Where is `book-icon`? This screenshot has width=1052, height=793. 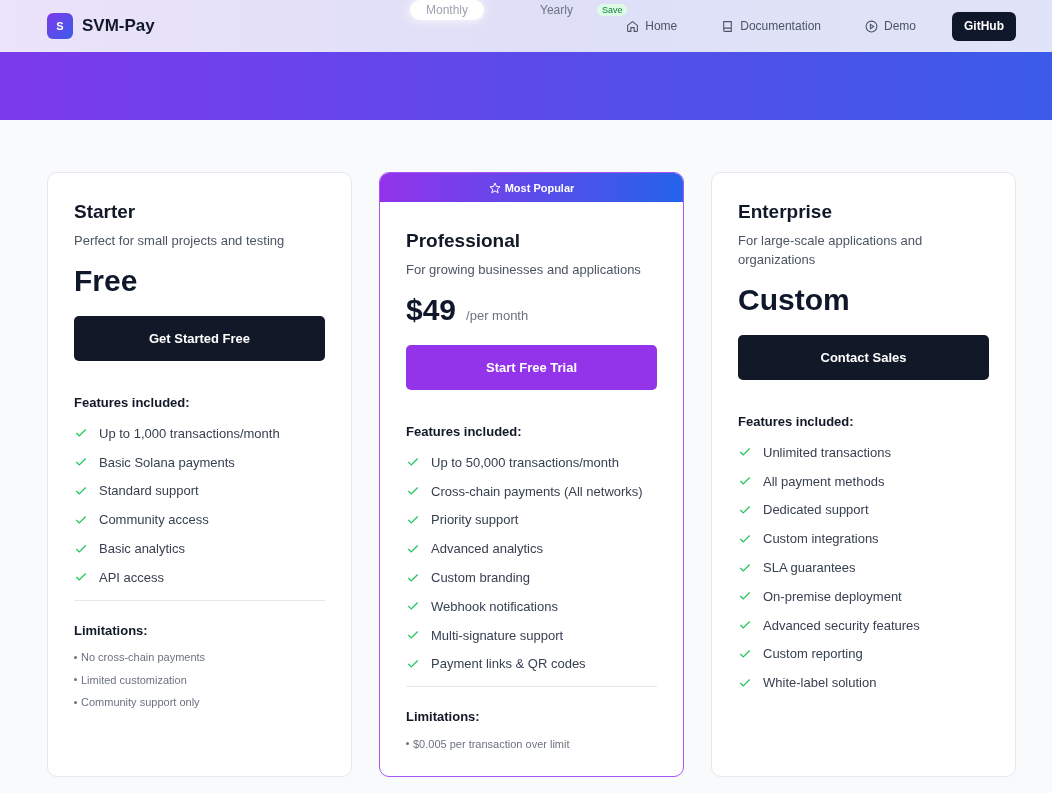 book-icon is located at coordinates (728, 26).